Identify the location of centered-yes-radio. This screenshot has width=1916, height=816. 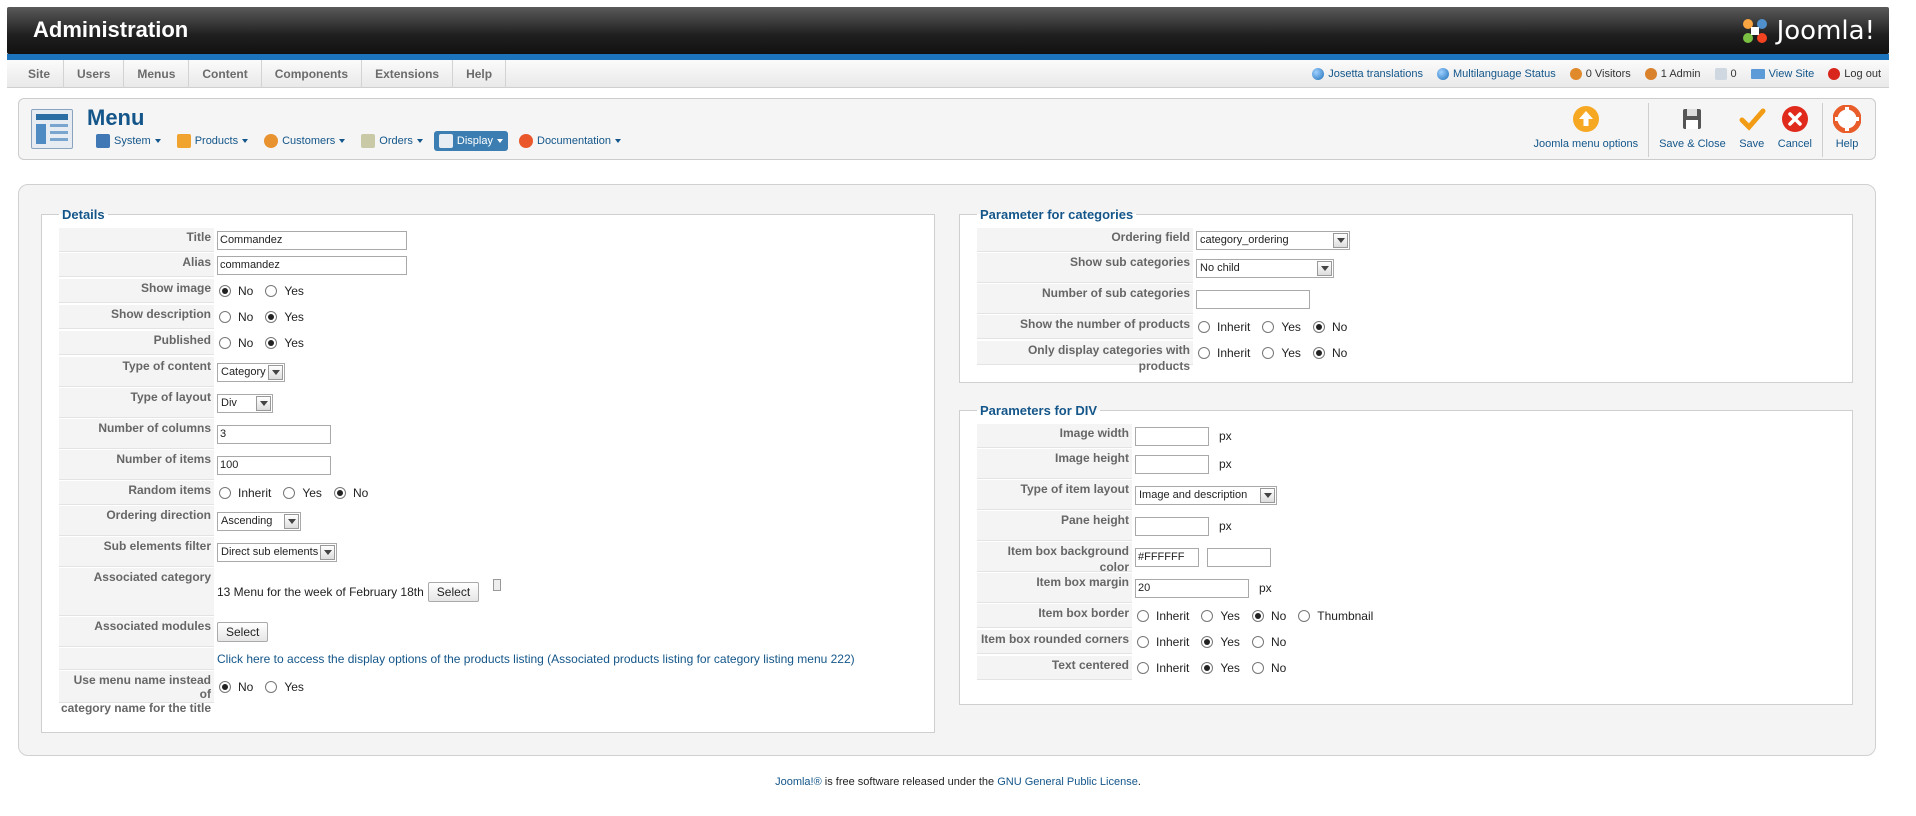
(1207, 668).